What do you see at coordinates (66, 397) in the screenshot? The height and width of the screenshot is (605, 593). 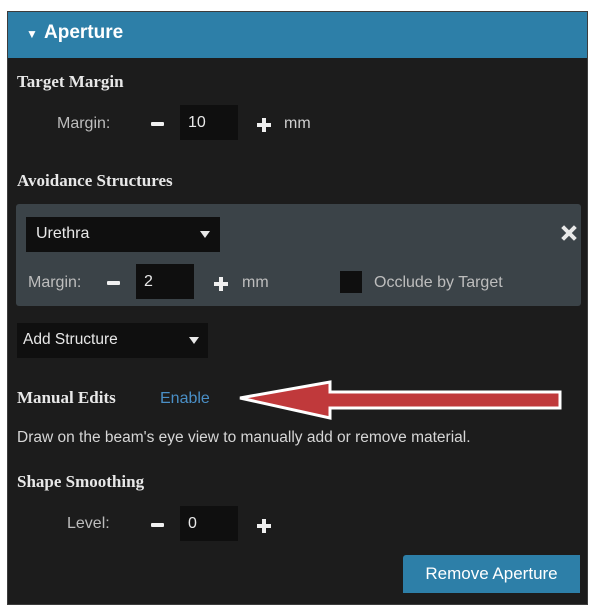 I see `manual-edits-heading: Manual Edits` at bounding box center [66, 397].